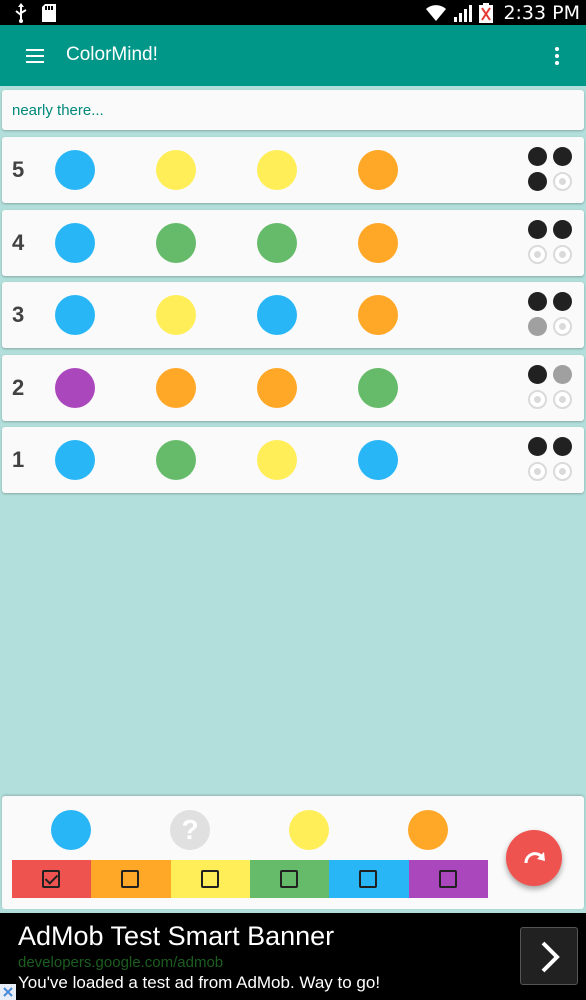  What do you see at coordinates (428, 830) in the screenshot?
I see `guess-slot-orange` at bounding box center [428, 830].